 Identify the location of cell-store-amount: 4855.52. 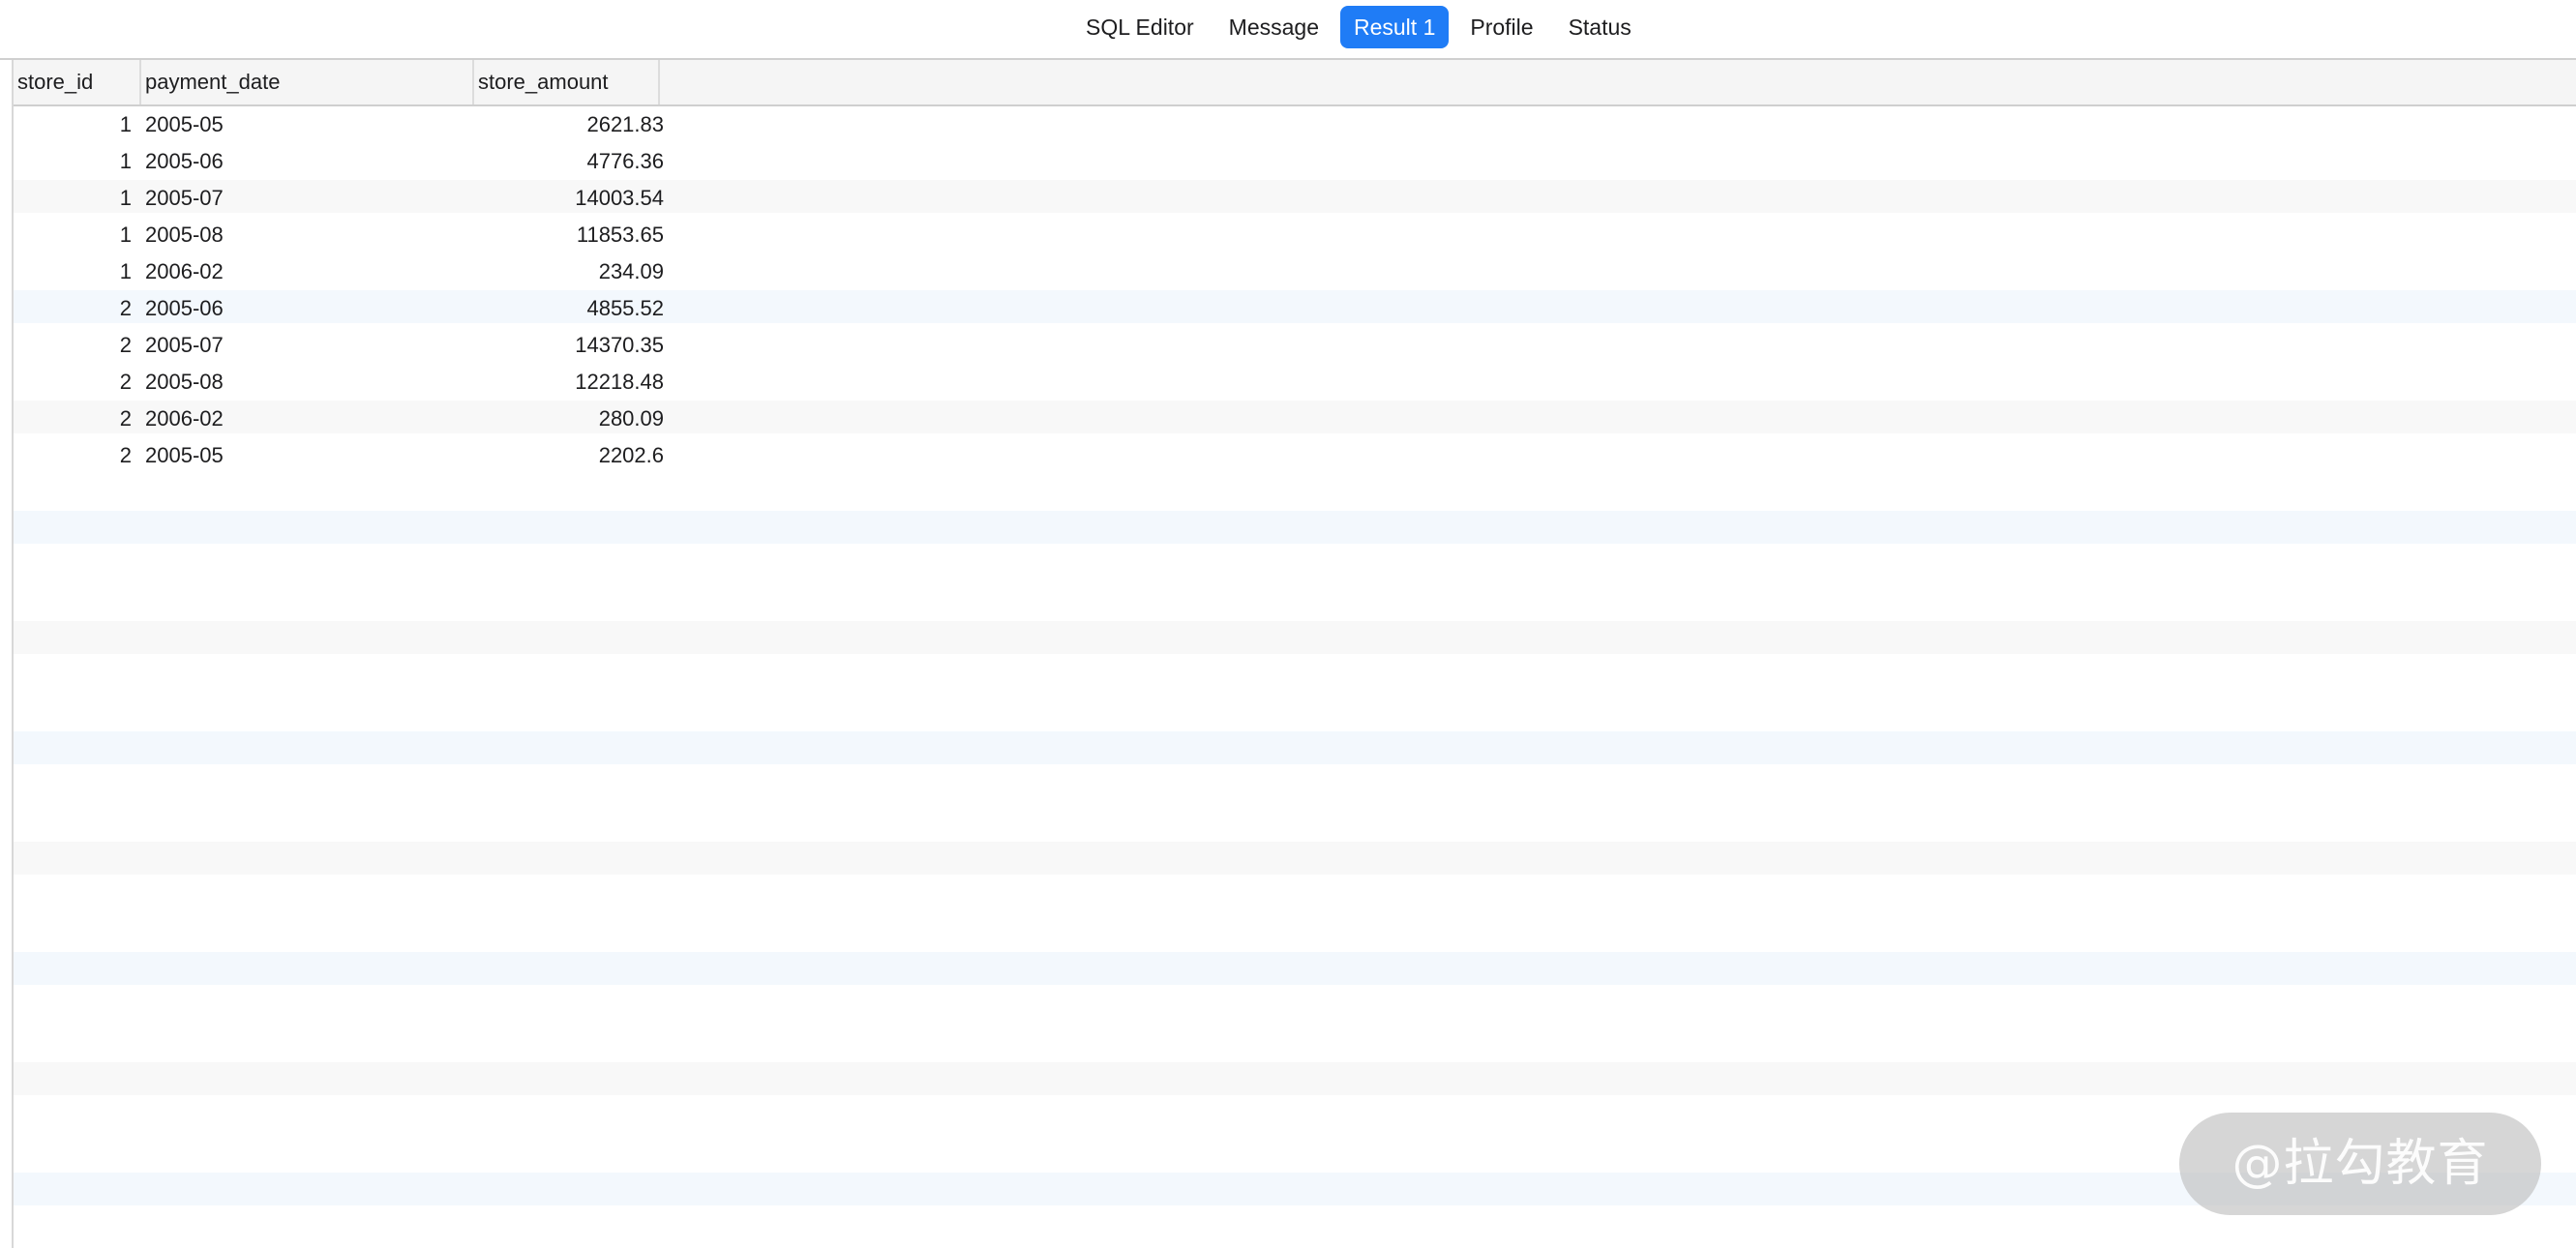
(570, 308).